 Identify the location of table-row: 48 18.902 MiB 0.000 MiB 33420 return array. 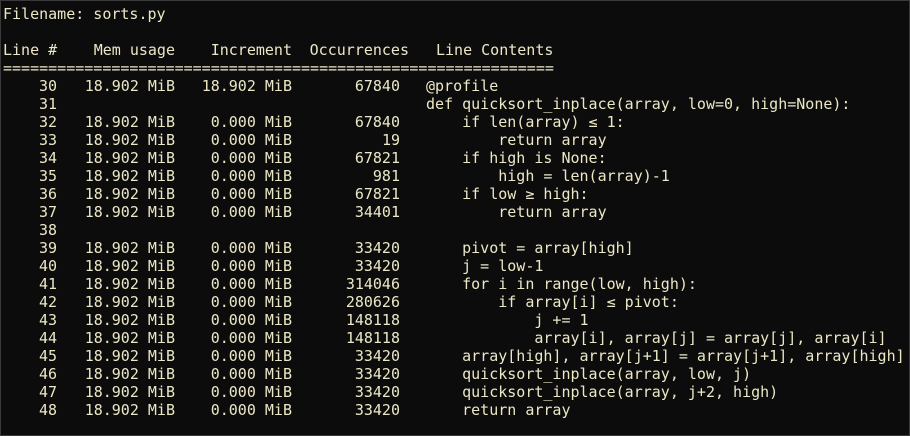
(456, 410).